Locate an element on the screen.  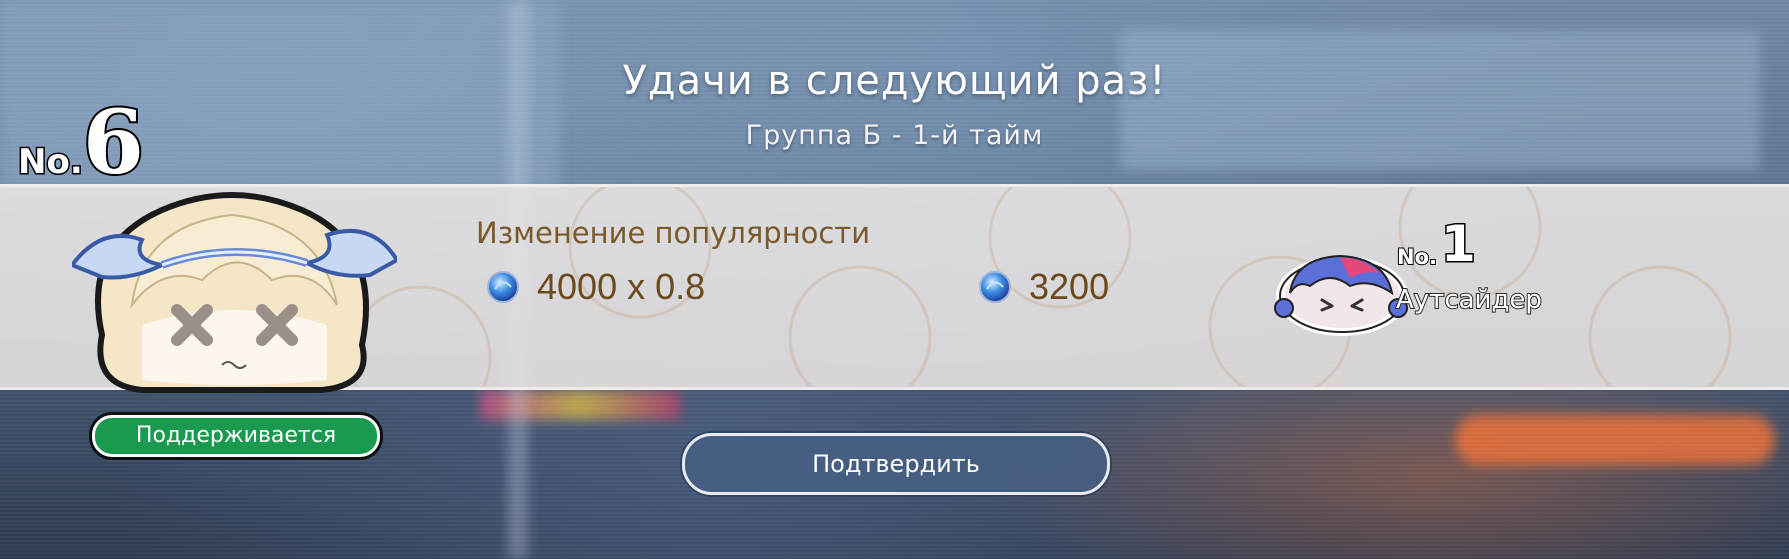
popularity-change-label: Изменение популярности is located at coordinates (673, 233).